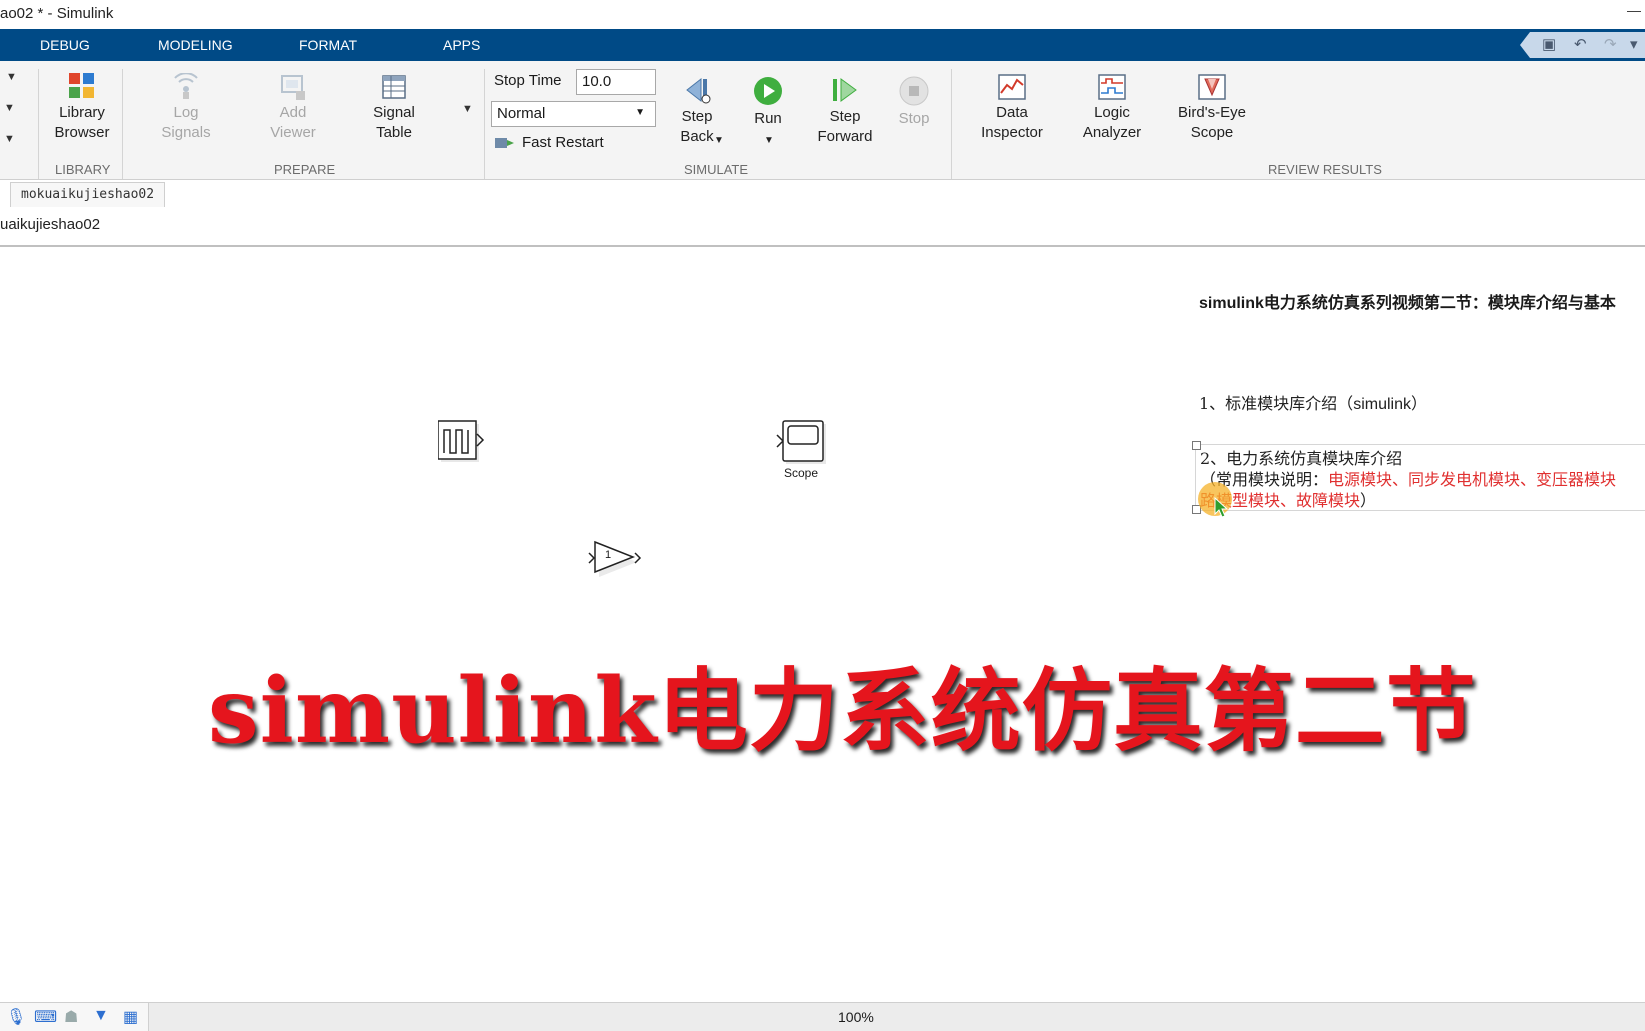 This screenshot has height=1031, width=1645. I want to click on logic-analyzer-icon, so click(1112, 87).